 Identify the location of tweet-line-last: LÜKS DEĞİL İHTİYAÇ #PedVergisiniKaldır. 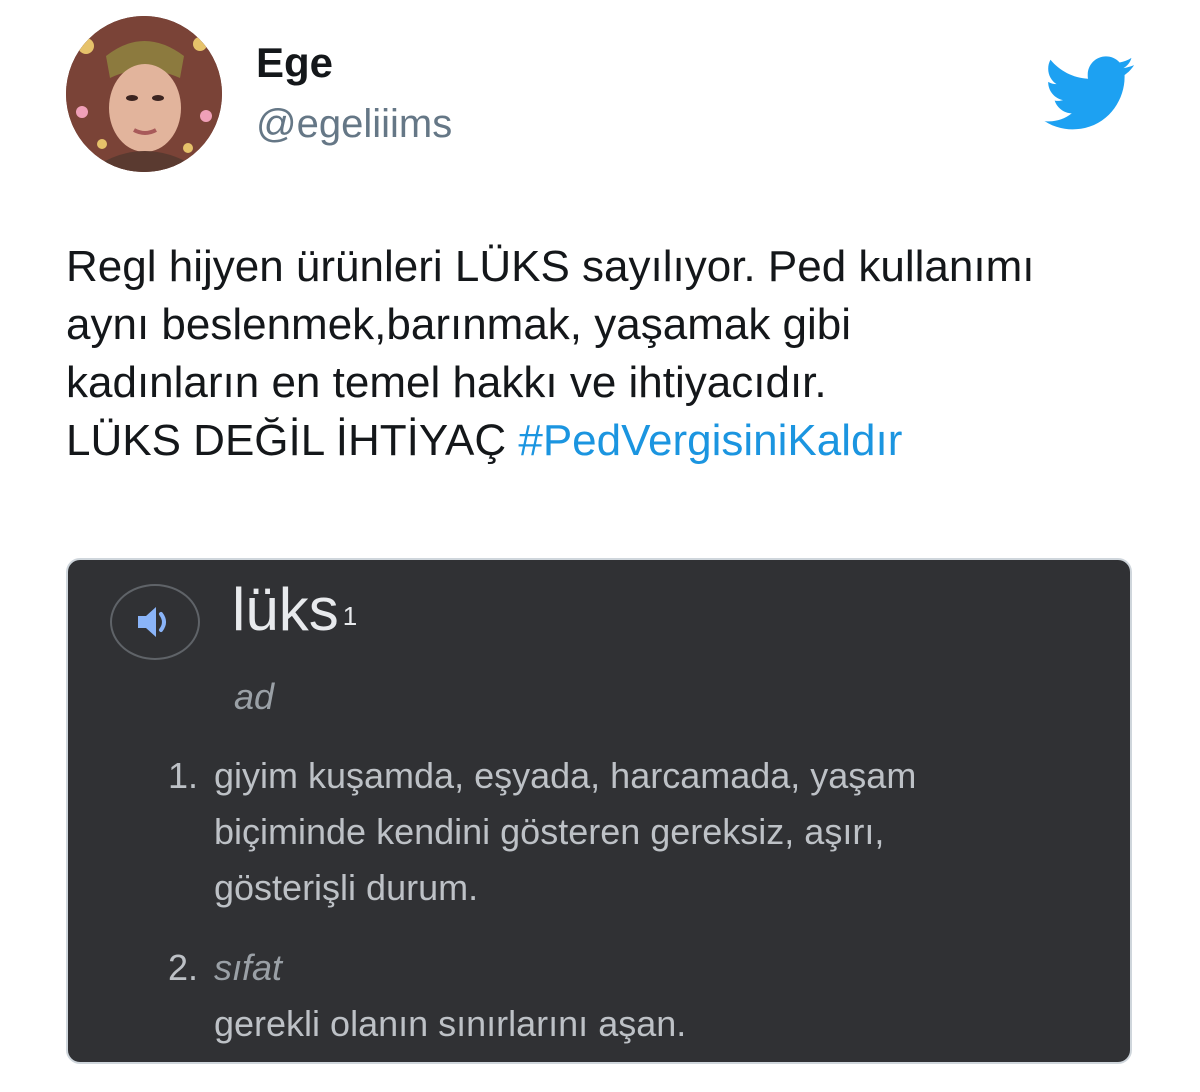
(611, 441).